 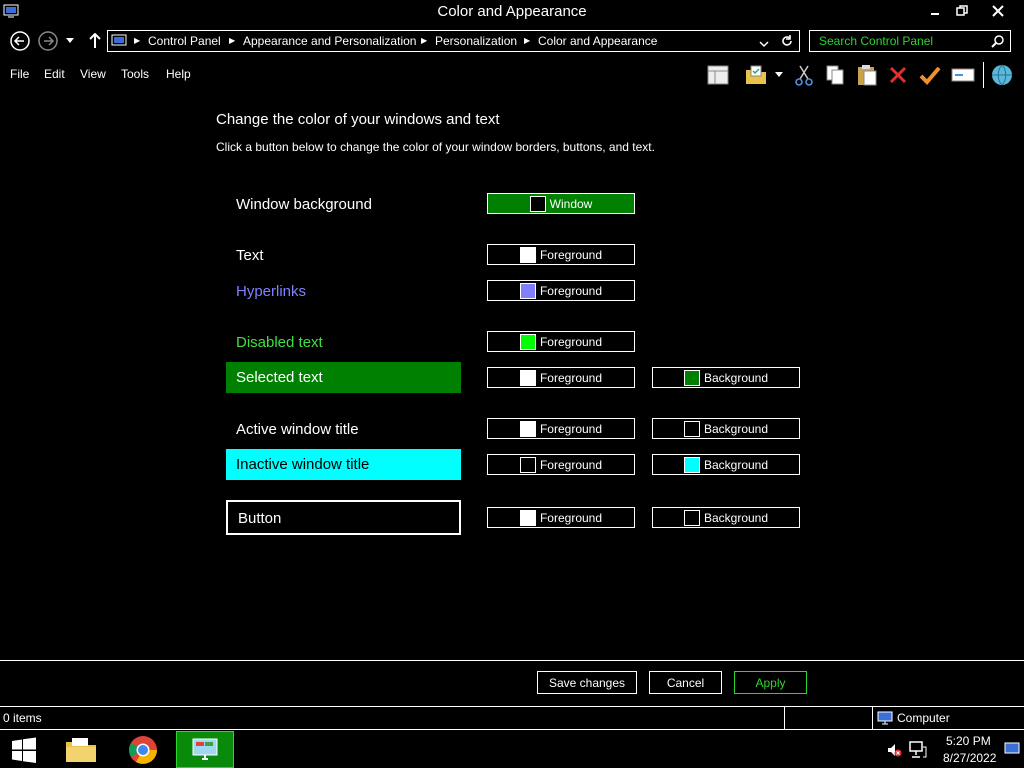 What do you see at coordinates (81, 749) in the screenshot?
I see `file-explorer-taskbar-icon` at bounding box center [81, 749].